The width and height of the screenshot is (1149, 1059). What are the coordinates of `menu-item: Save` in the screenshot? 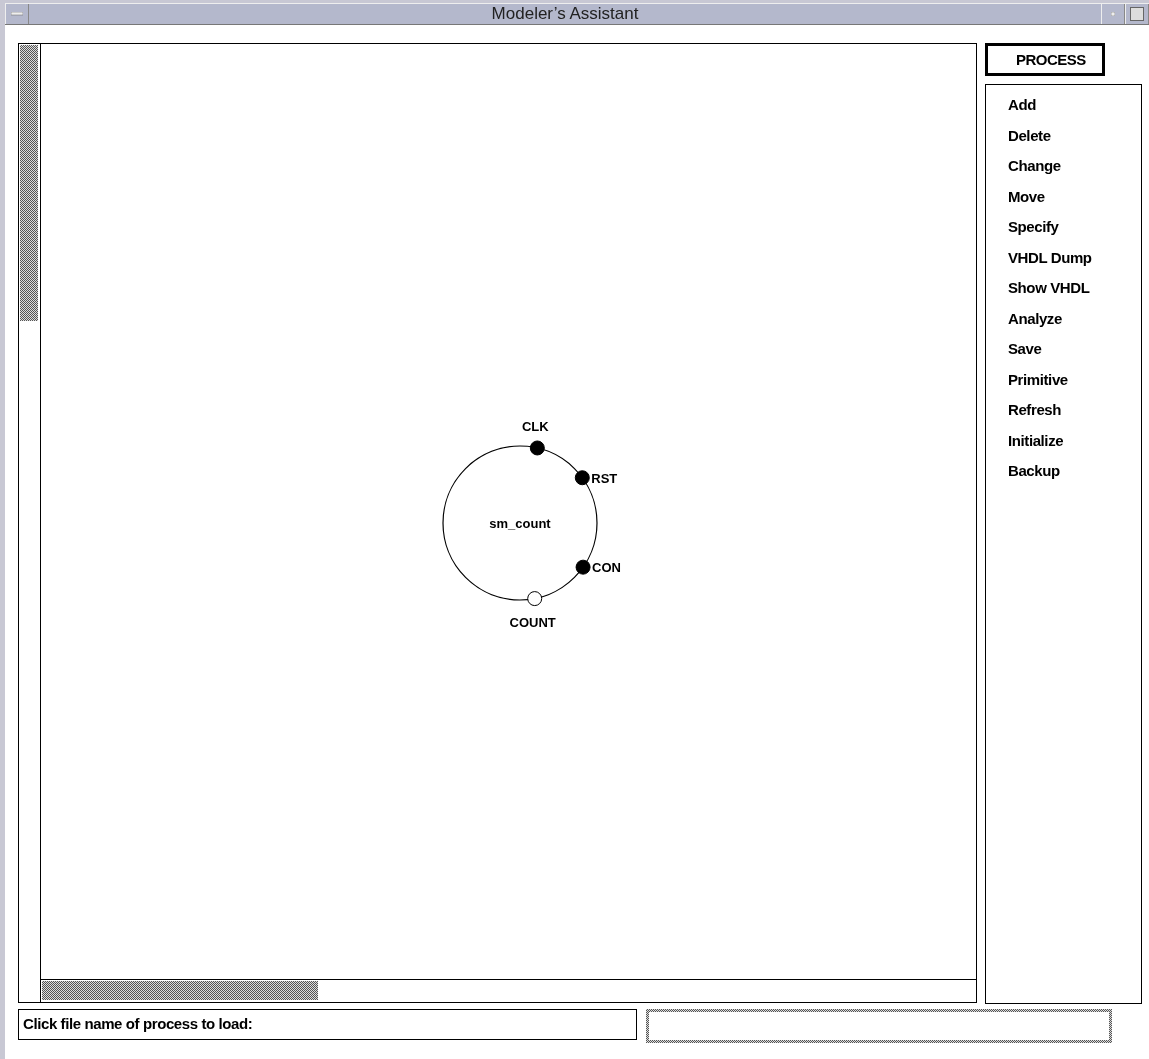 It's located at (1025, 354).